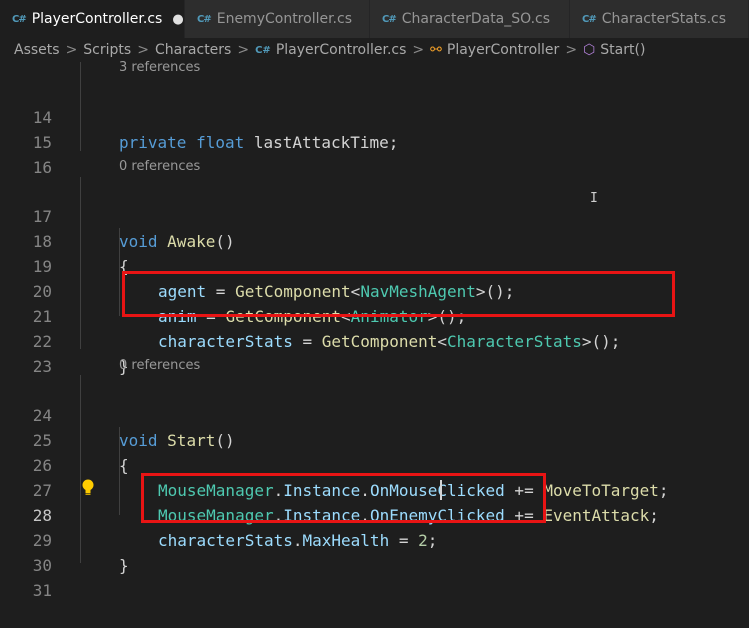 The image size is (749, 628). What do you see at coordinates (97, 19) in the screenshot?
I see `tab-label: PlayerController.cs` at bounding box center [97, 19].